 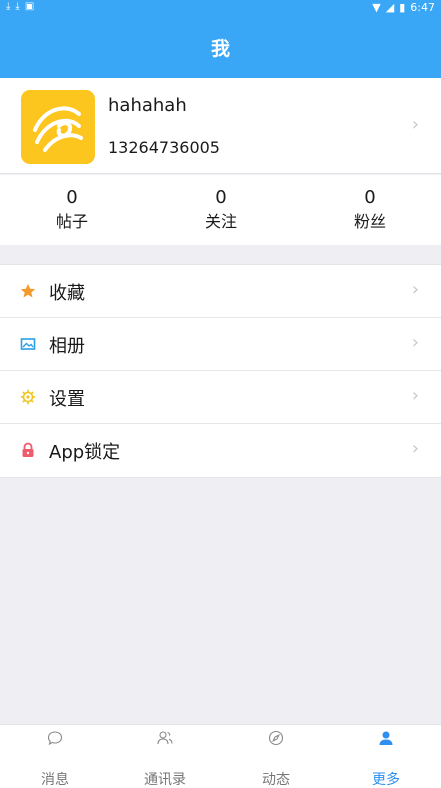 I want to click on menu-item-album: 相册 ›, so click(x=220, y=344).